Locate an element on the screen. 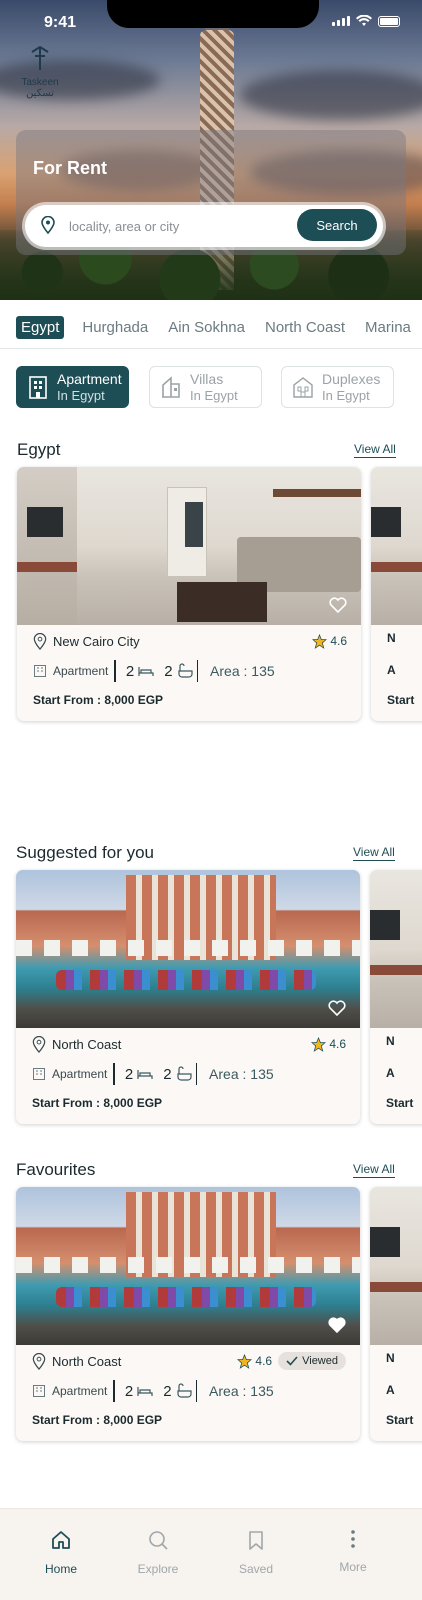  property-location: New Cairo City is located at coordinates (96, 641).